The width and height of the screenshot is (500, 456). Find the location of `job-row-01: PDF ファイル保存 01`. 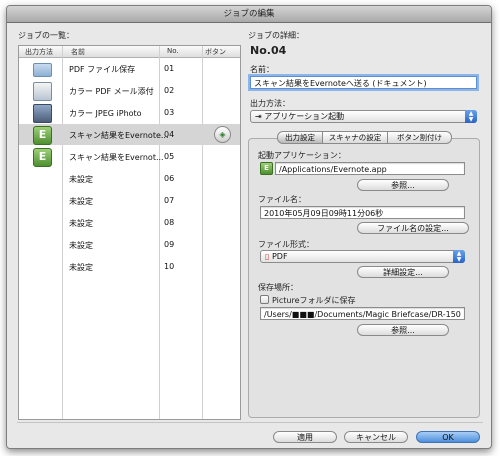

job-row-01: PDF ファイル保存 01 is located at coordinates (129, 68).